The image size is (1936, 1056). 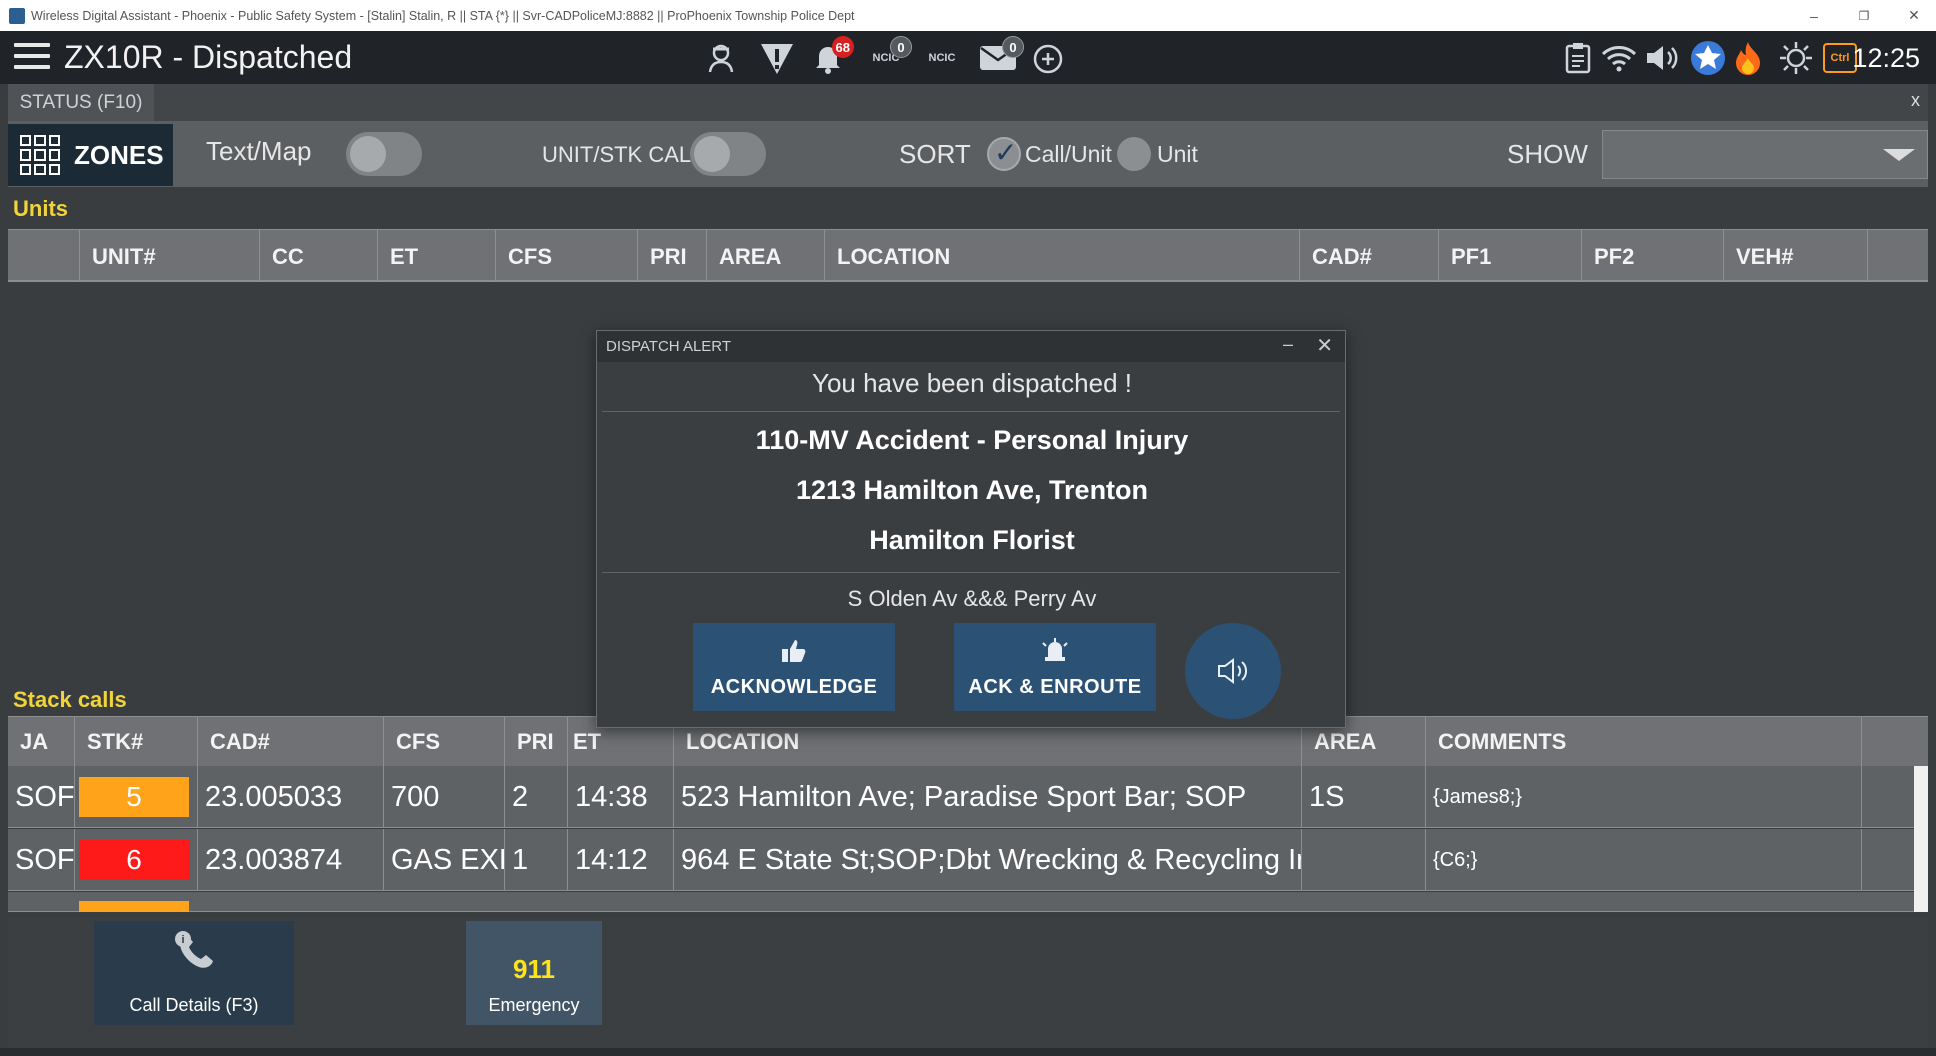 I want to click on add-timer-icon, so click(x=1048, y=58).